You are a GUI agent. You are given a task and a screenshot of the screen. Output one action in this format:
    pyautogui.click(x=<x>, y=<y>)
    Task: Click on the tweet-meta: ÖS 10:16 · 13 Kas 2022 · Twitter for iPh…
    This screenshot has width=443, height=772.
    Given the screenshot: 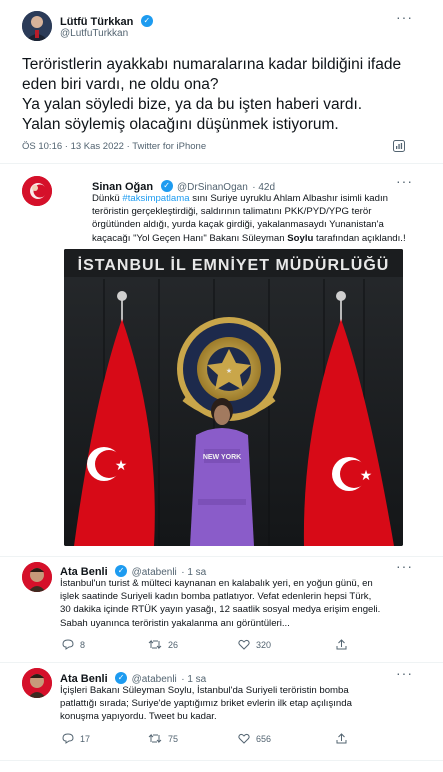 What is the action you would take?
    pyautogui.click(x=114, y=146)
    